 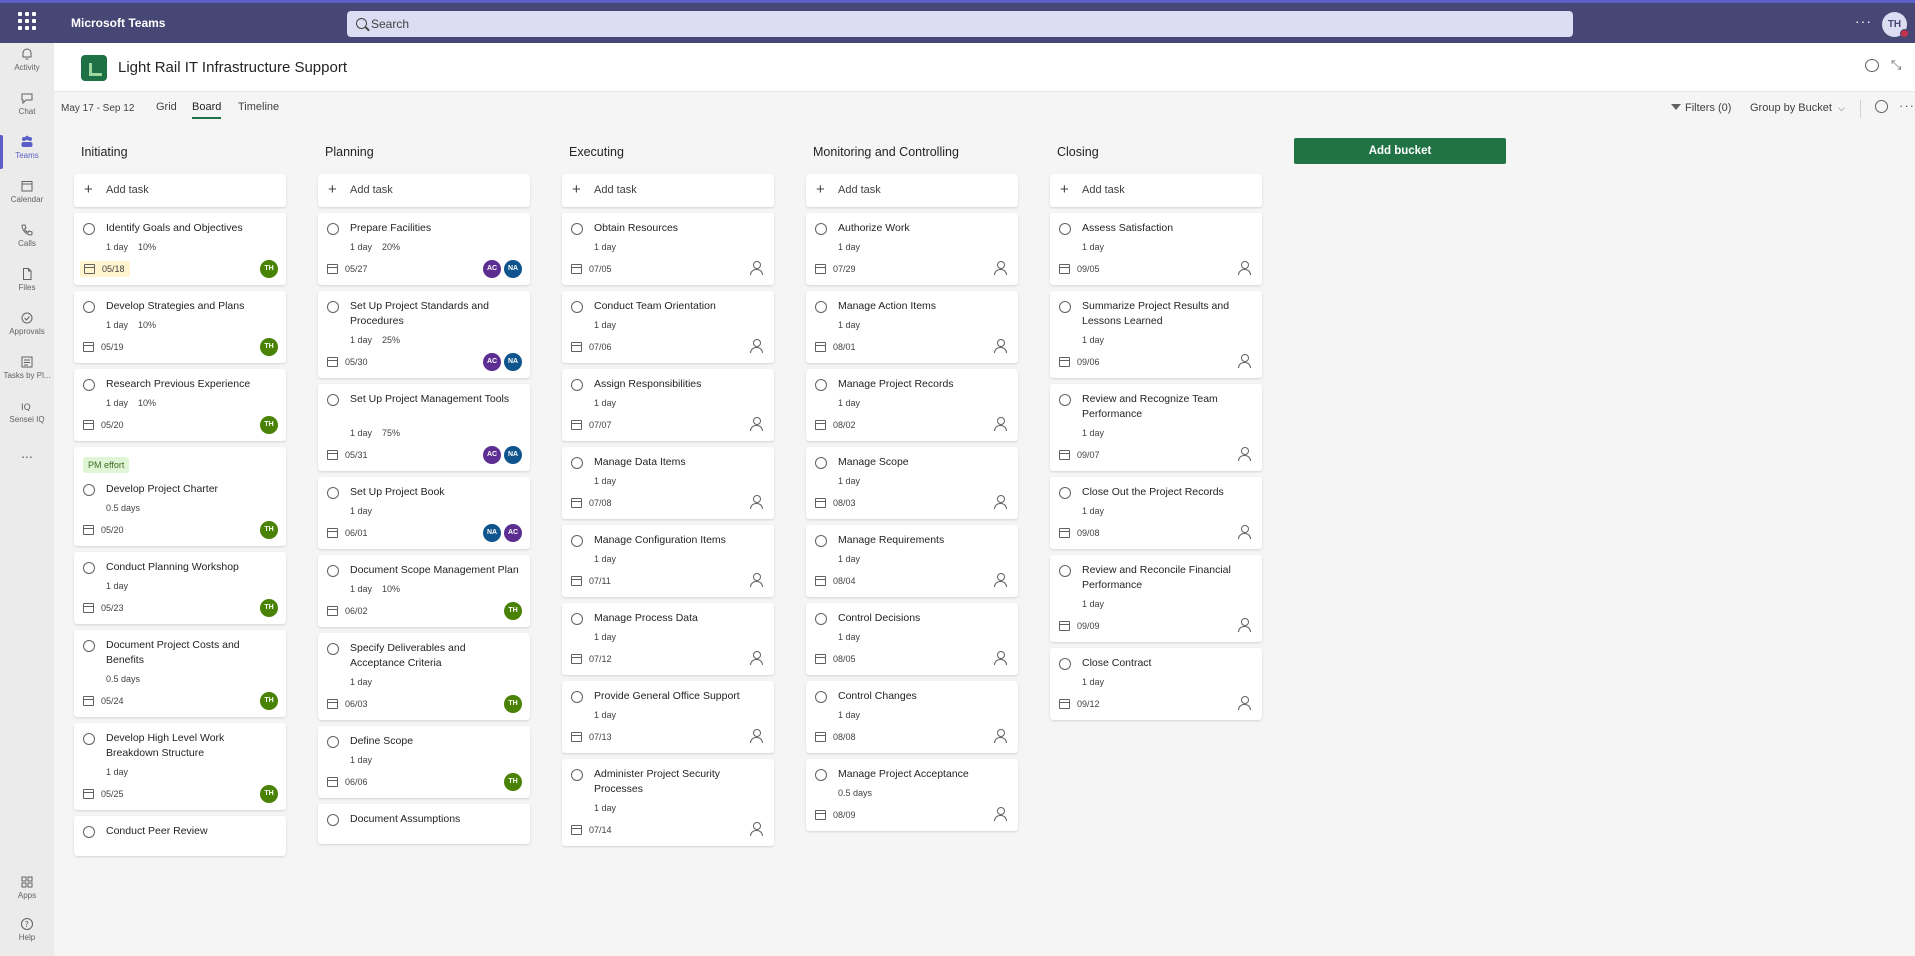 What do you see at coordinates (591, 347) in the screenshot?
I see `due-date: 07/06` at bounding box center [591, 347].